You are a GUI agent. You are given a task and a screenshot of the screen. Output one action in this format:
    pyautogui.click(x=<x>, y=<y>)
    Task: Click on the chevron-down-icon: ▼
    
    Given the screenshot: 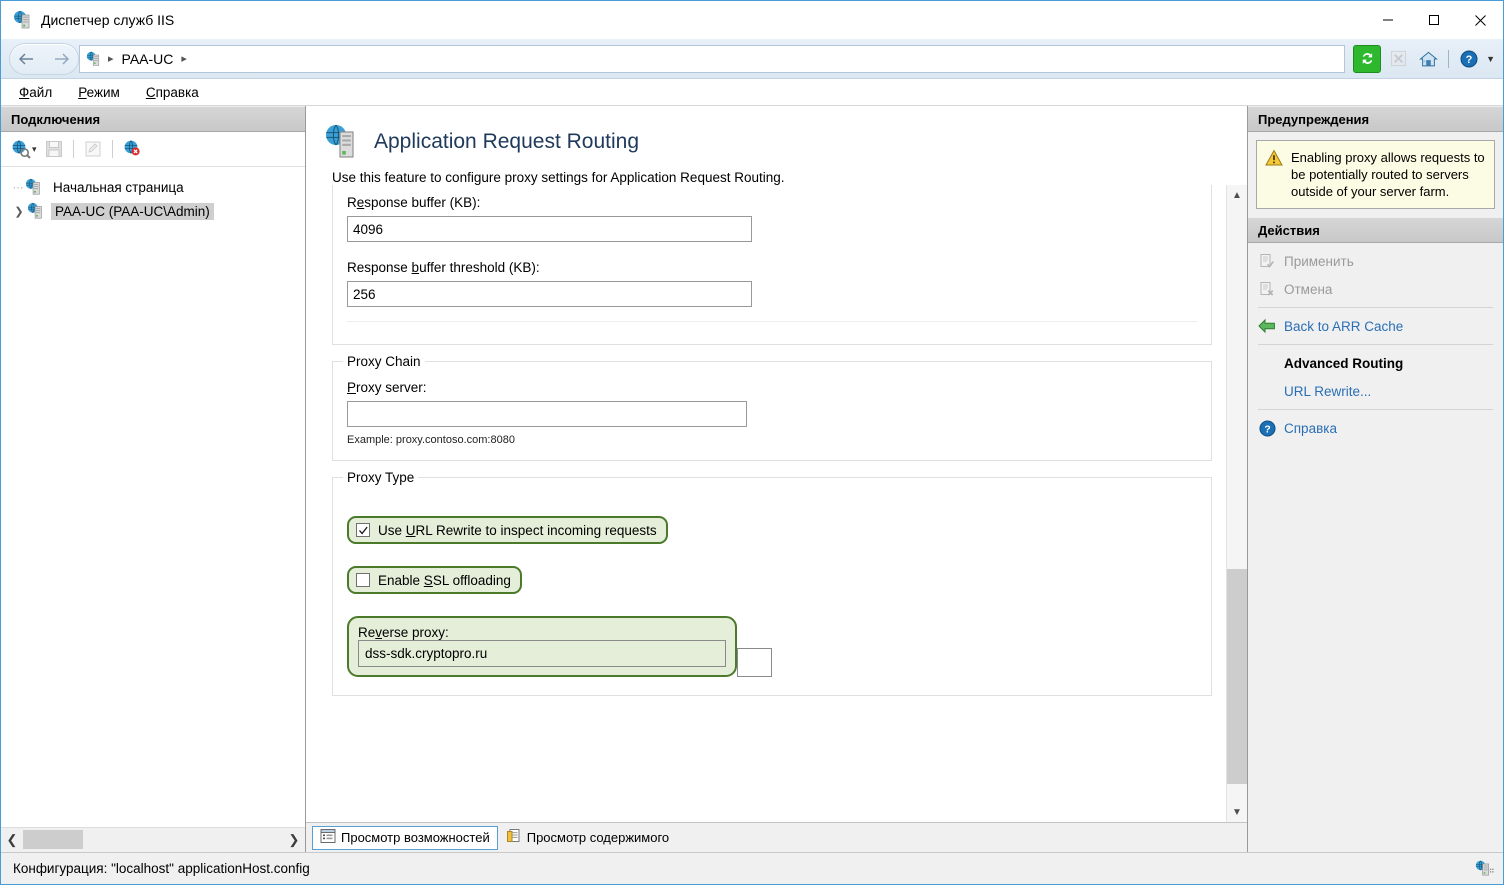 What is the action you would take?
    pyautogui.click(x=1490, y=59)
    